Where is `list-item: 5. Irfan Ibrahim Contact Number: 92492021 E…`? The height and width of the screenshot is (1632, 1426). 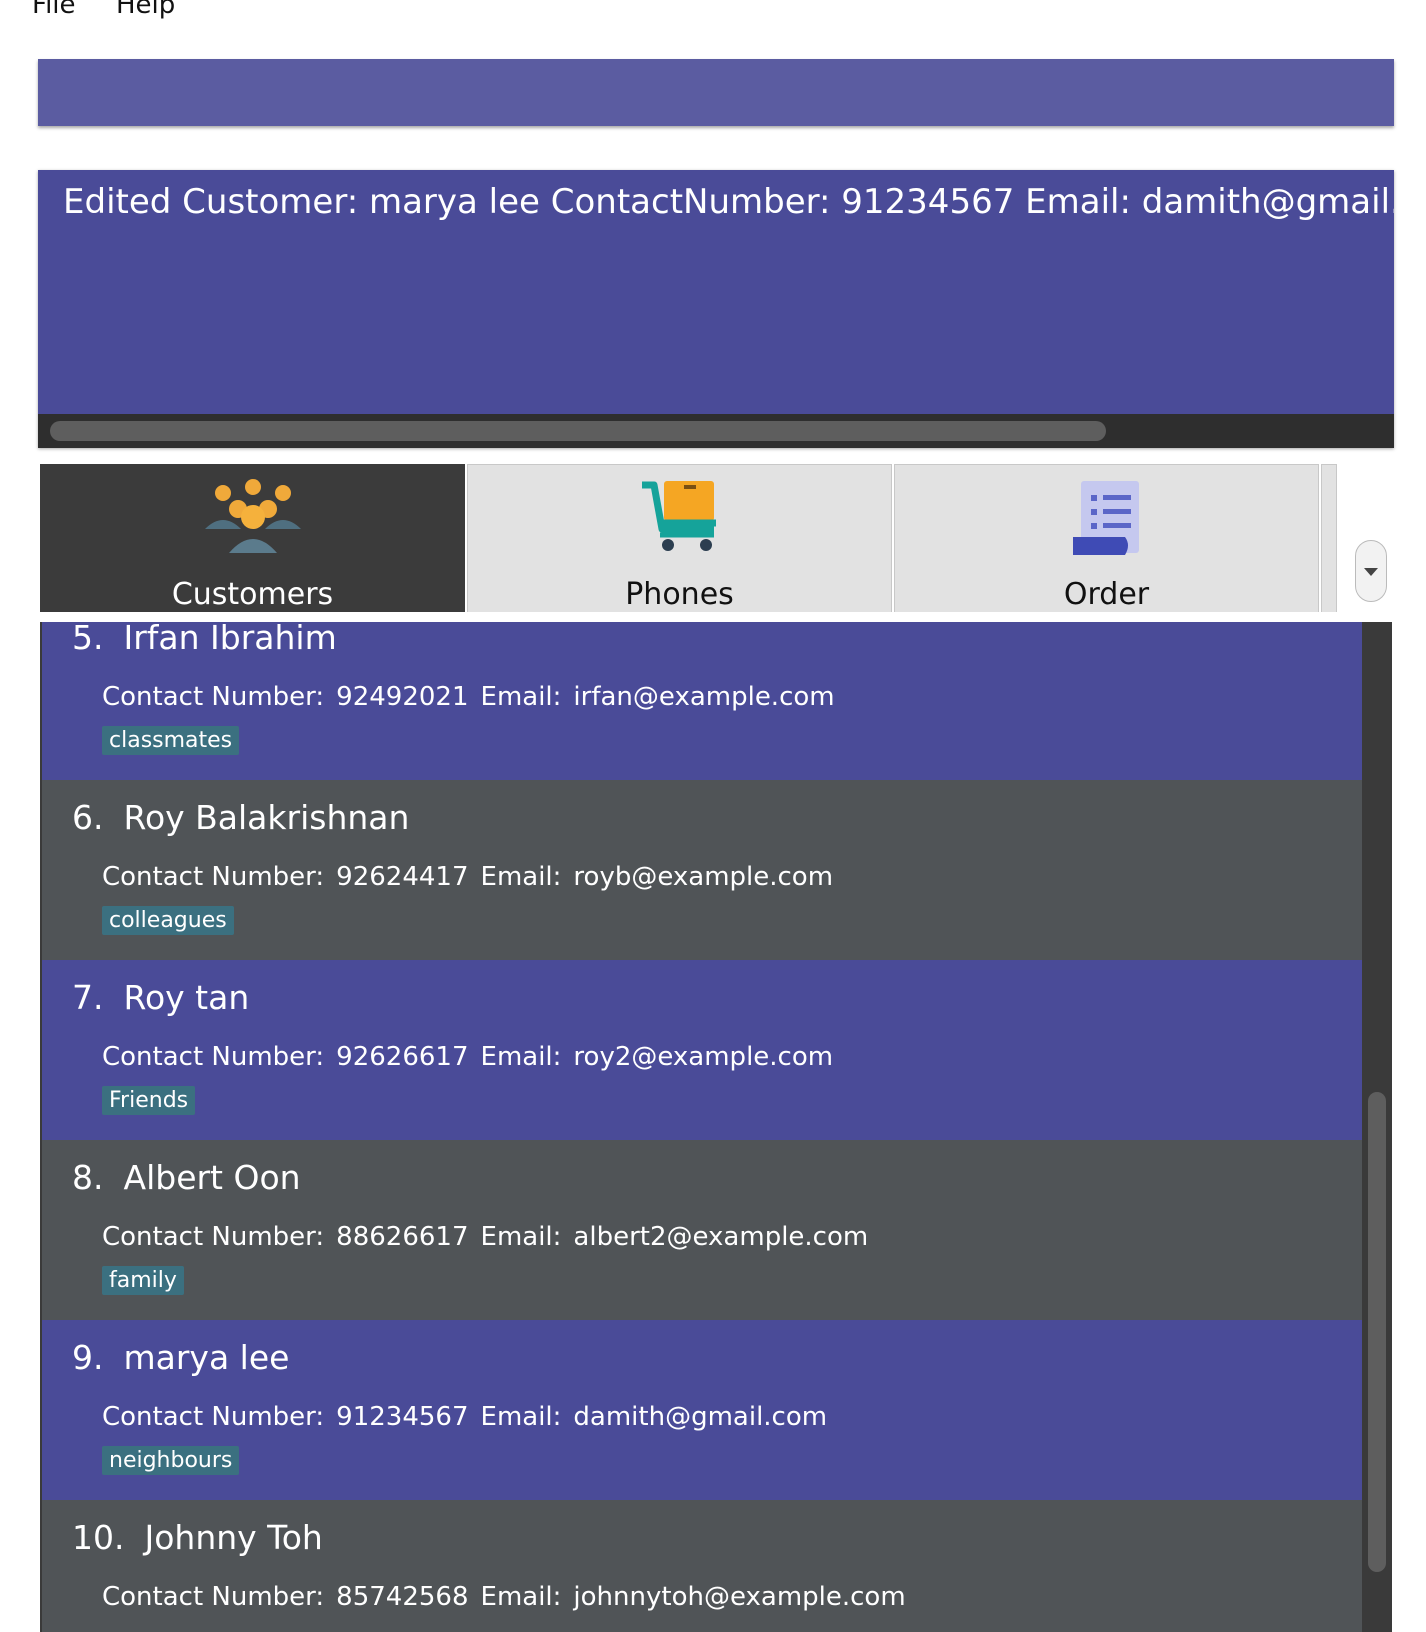 list-item: 5. Irfan Ibrahim Contact Number: 92492021 E… is located at coordinates (702, 701).